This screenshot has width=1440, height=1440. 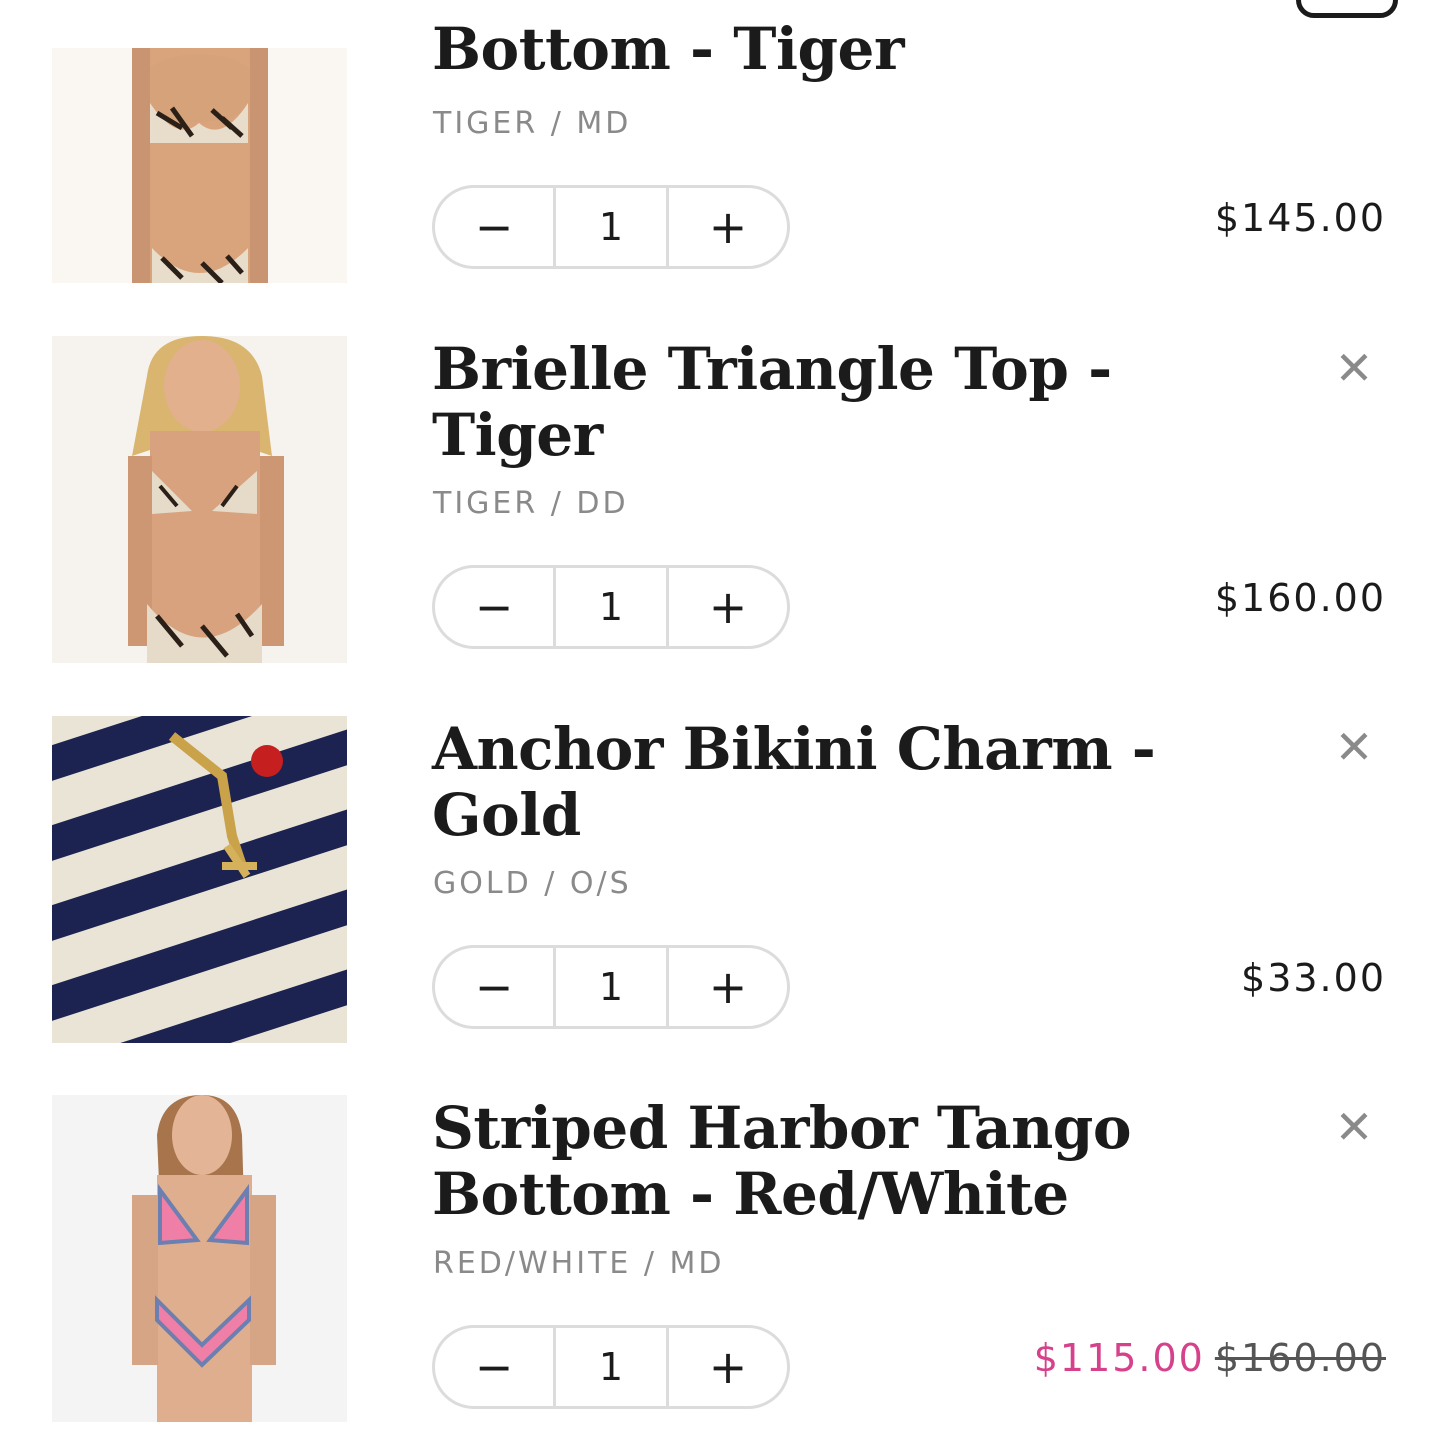 What do you see at coordinates (852, 49) in the screenshot?
I see `product-title: Bottom - Tiger` at bounding box center [852, 49].